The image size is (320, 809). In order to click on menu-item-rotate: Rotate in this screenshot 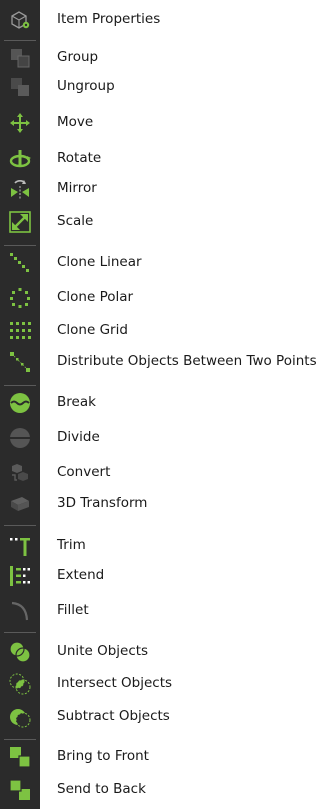, I will do `click(155, 159)`.